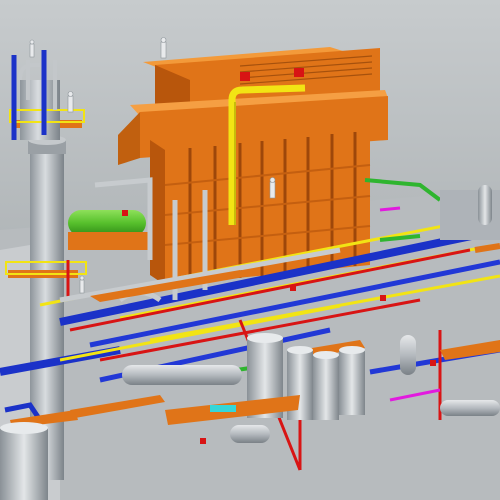 Image resolution: width=500 pixels, height=500 pixels. Describe the element at coordinates (108, 230) in the screenshot. I see `green-drum-vessel` at that location.